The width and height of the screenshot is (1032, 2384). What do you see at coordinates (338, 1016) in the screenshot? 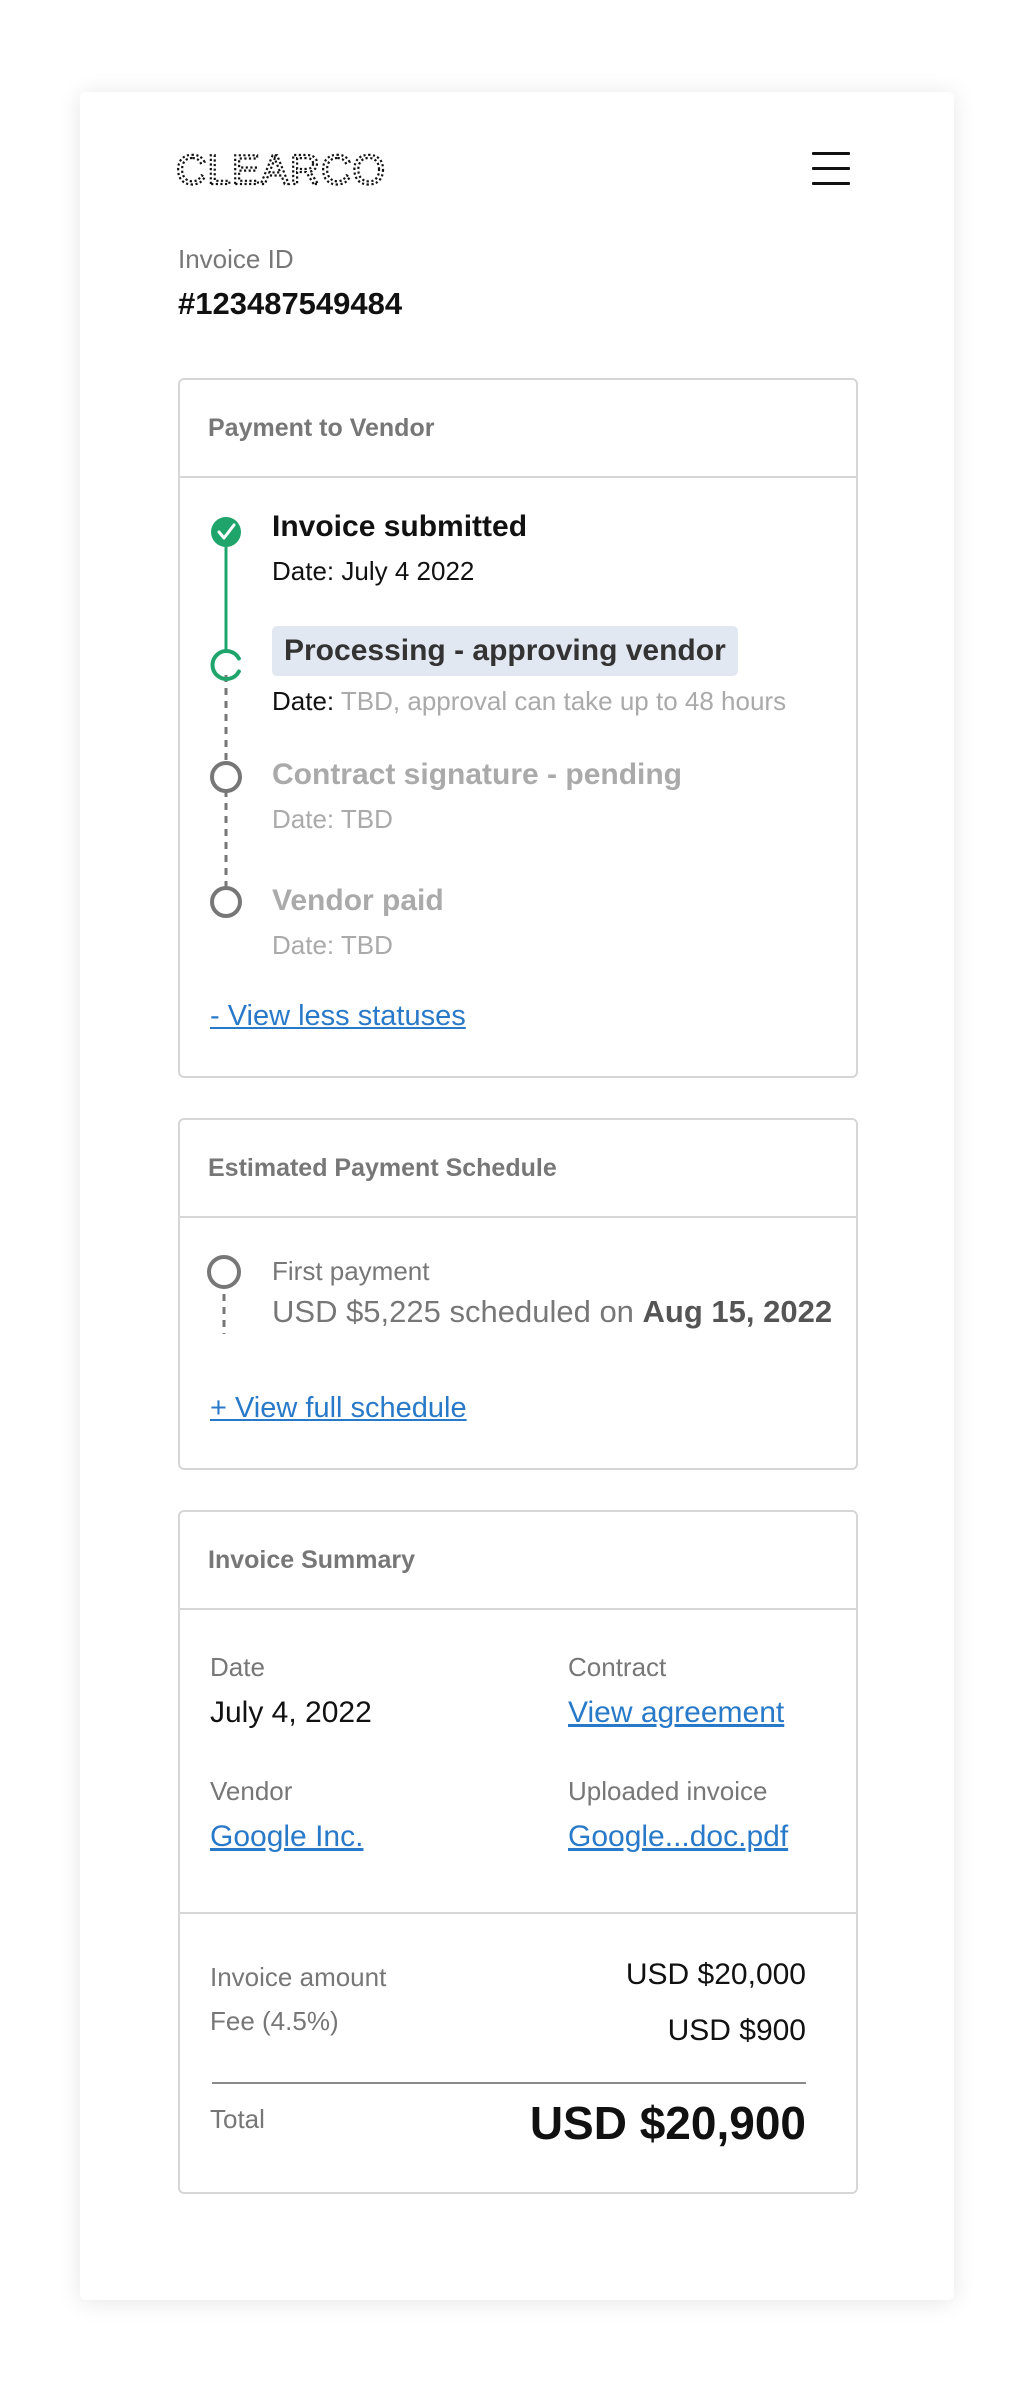
I see `view-less-statuses-link: - View less statuses` at bounding box center [338, 1016].